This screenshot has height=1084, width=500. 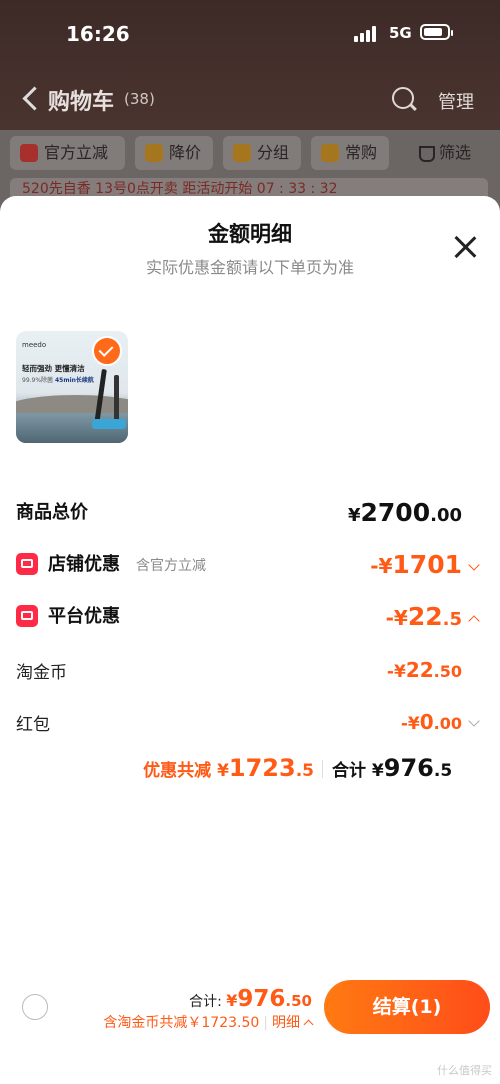 I want to click on chip-frequent: 常购, so click(x=350, y=153).